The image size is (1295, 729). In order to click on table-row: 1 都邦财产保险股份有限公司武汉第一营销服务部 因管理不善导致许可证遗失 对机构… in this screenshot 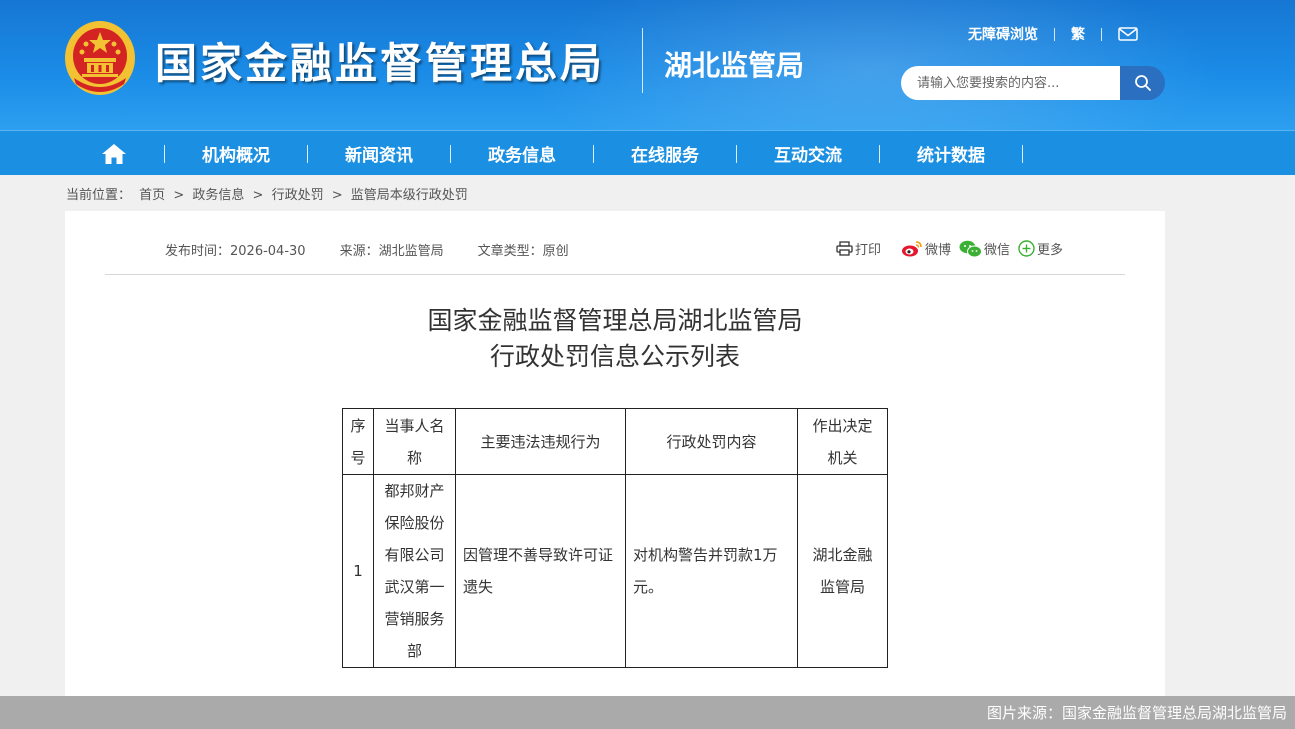, I will do `click(615, 571)`.